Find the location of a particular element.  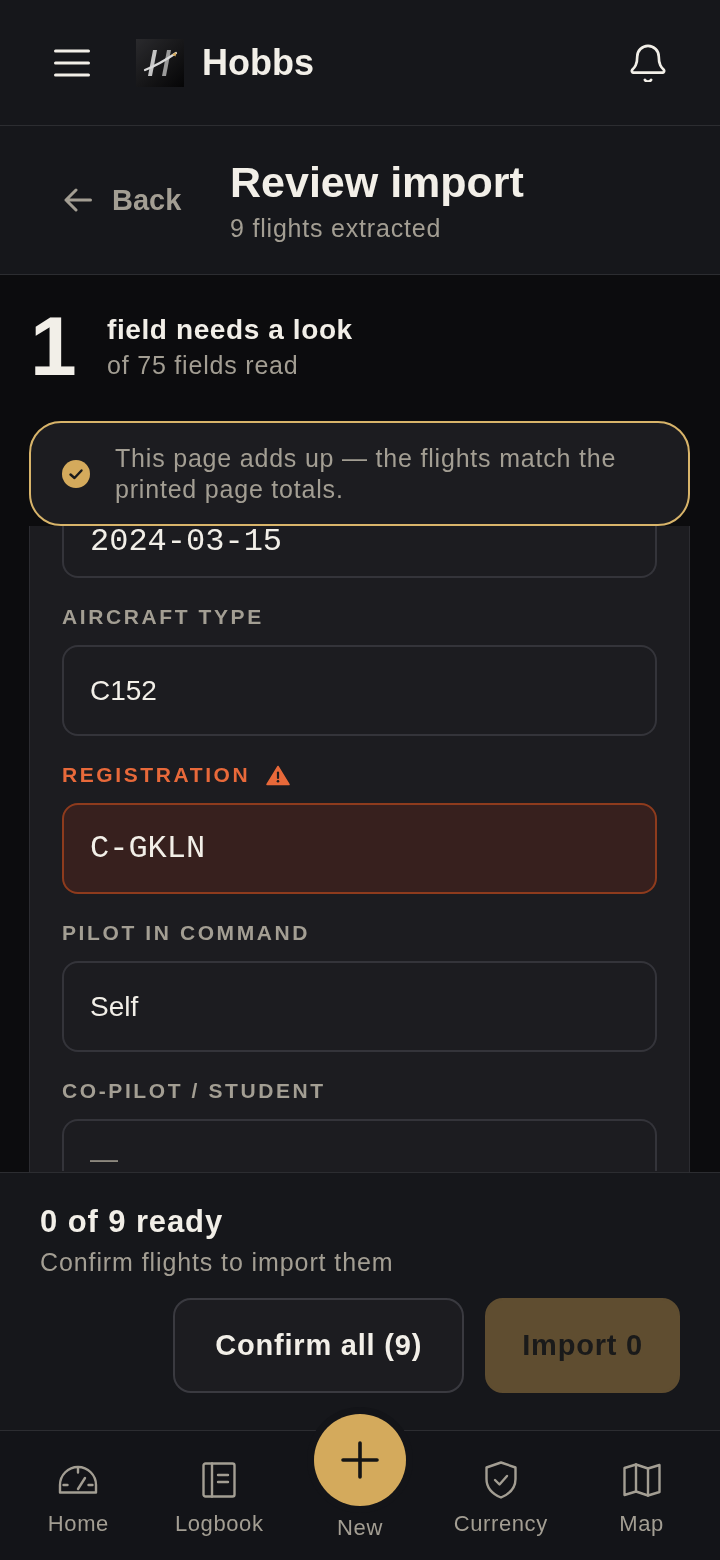

gauge-icon is located at coordinates (78, 1480).